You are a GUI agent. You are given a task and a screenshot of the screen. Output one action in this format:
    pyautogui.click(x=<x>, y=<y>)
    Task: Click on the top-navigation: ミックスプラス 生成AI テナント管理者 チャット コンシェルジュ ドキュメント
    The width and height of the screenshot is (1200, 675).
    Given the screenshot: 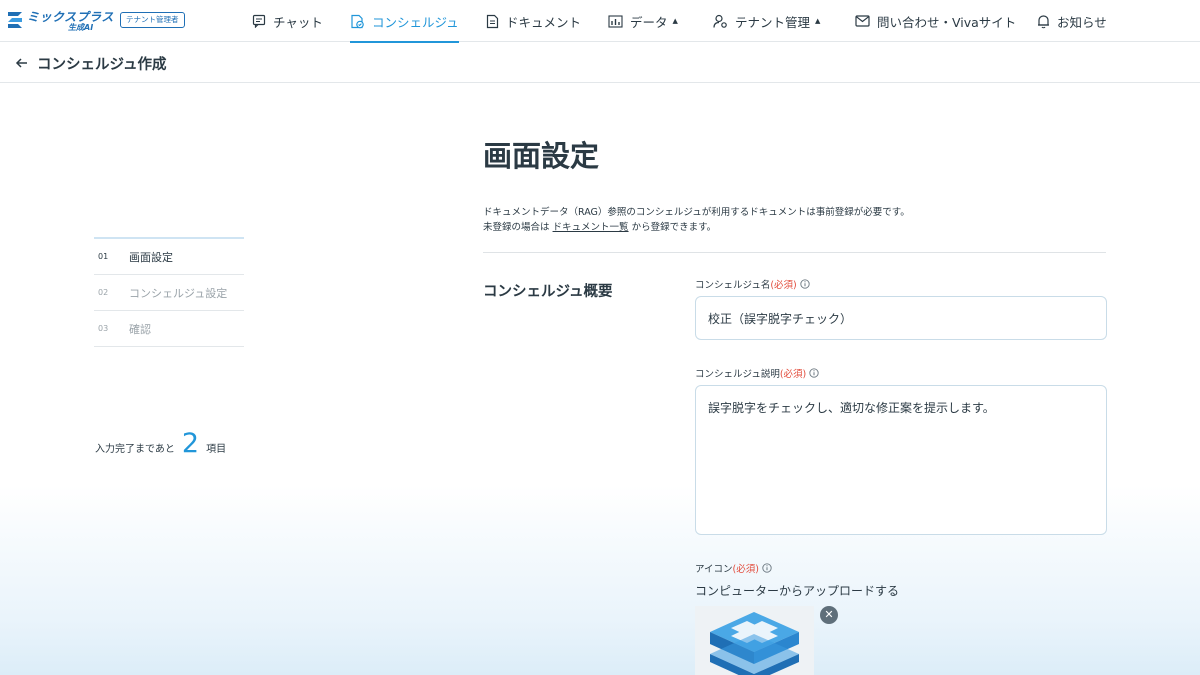 What is the action you would take?
    pyautogui.click(x=600, y=21)
    